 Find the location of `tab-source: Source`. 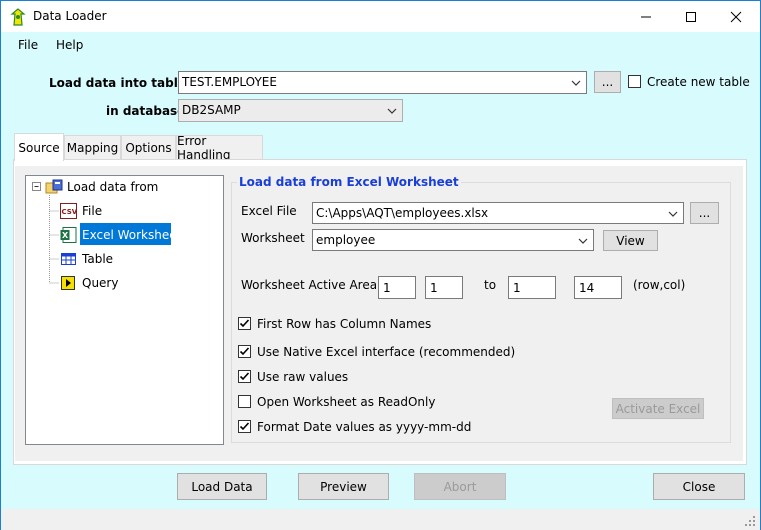

tab-source: Source is located at coordinates (39, 147).